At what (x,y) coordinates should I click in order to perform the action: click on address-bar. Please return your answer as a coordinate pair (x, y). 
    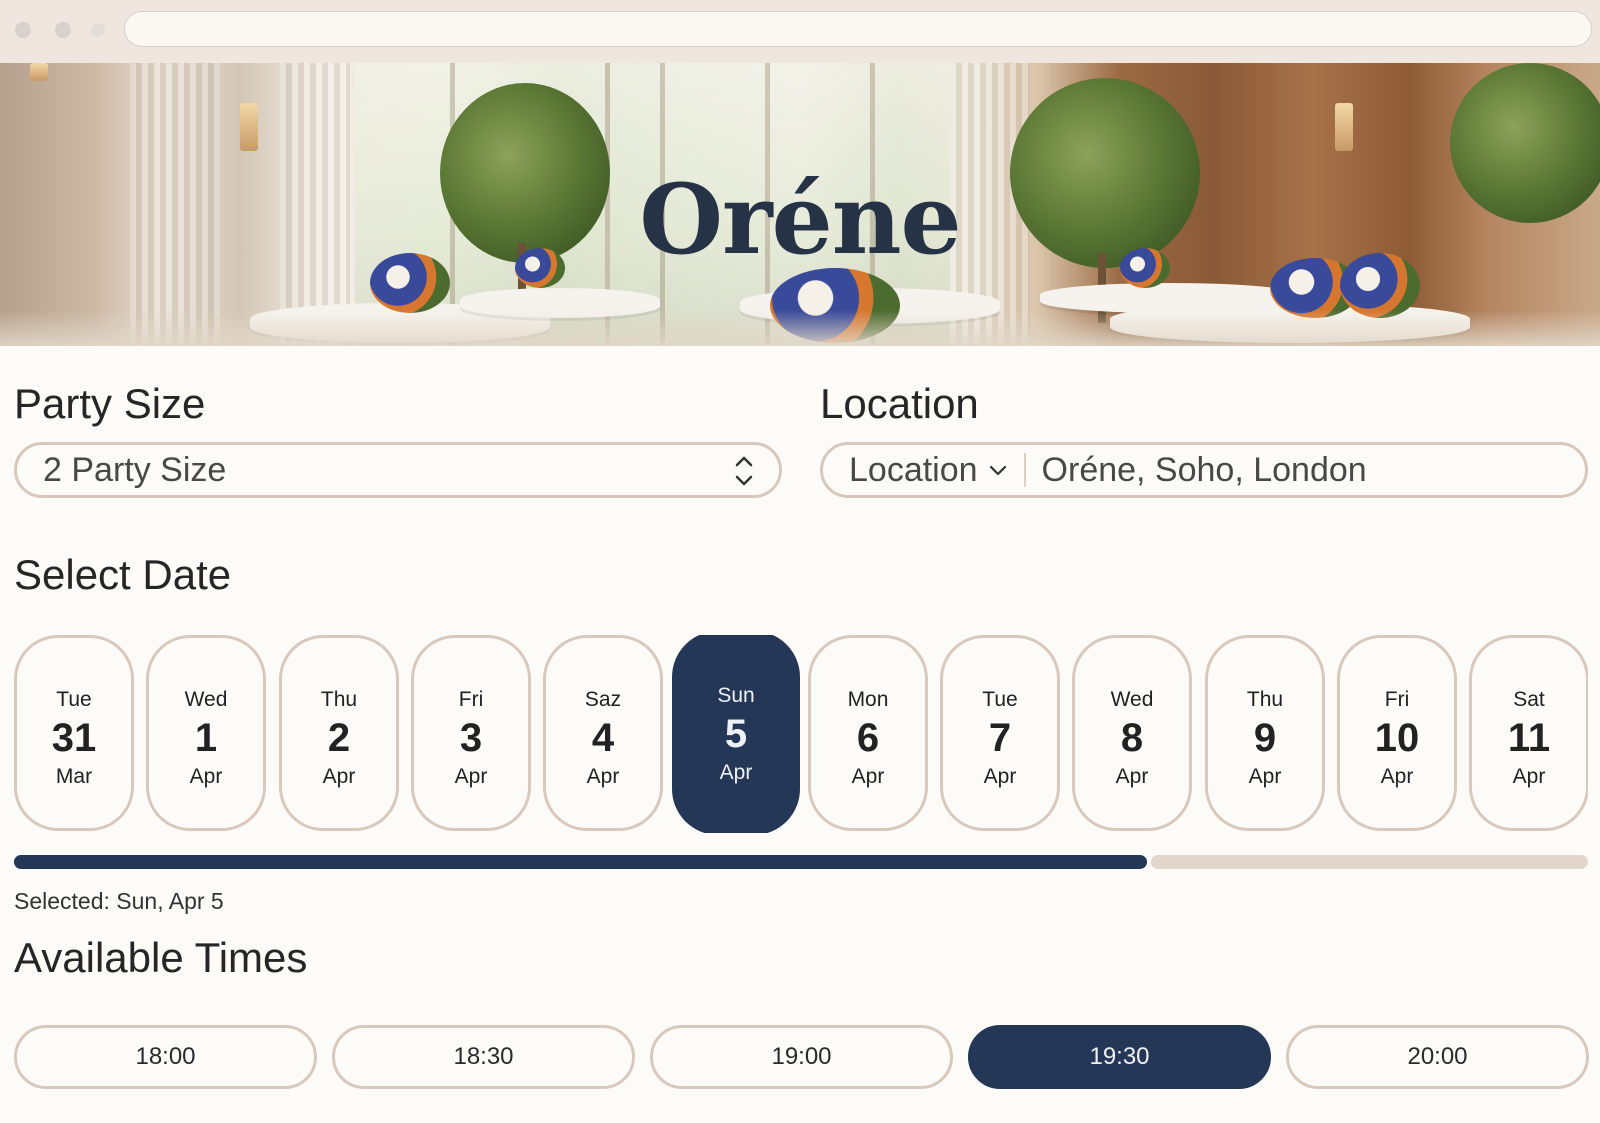
    Looking at the image, I should click on (858, 29).